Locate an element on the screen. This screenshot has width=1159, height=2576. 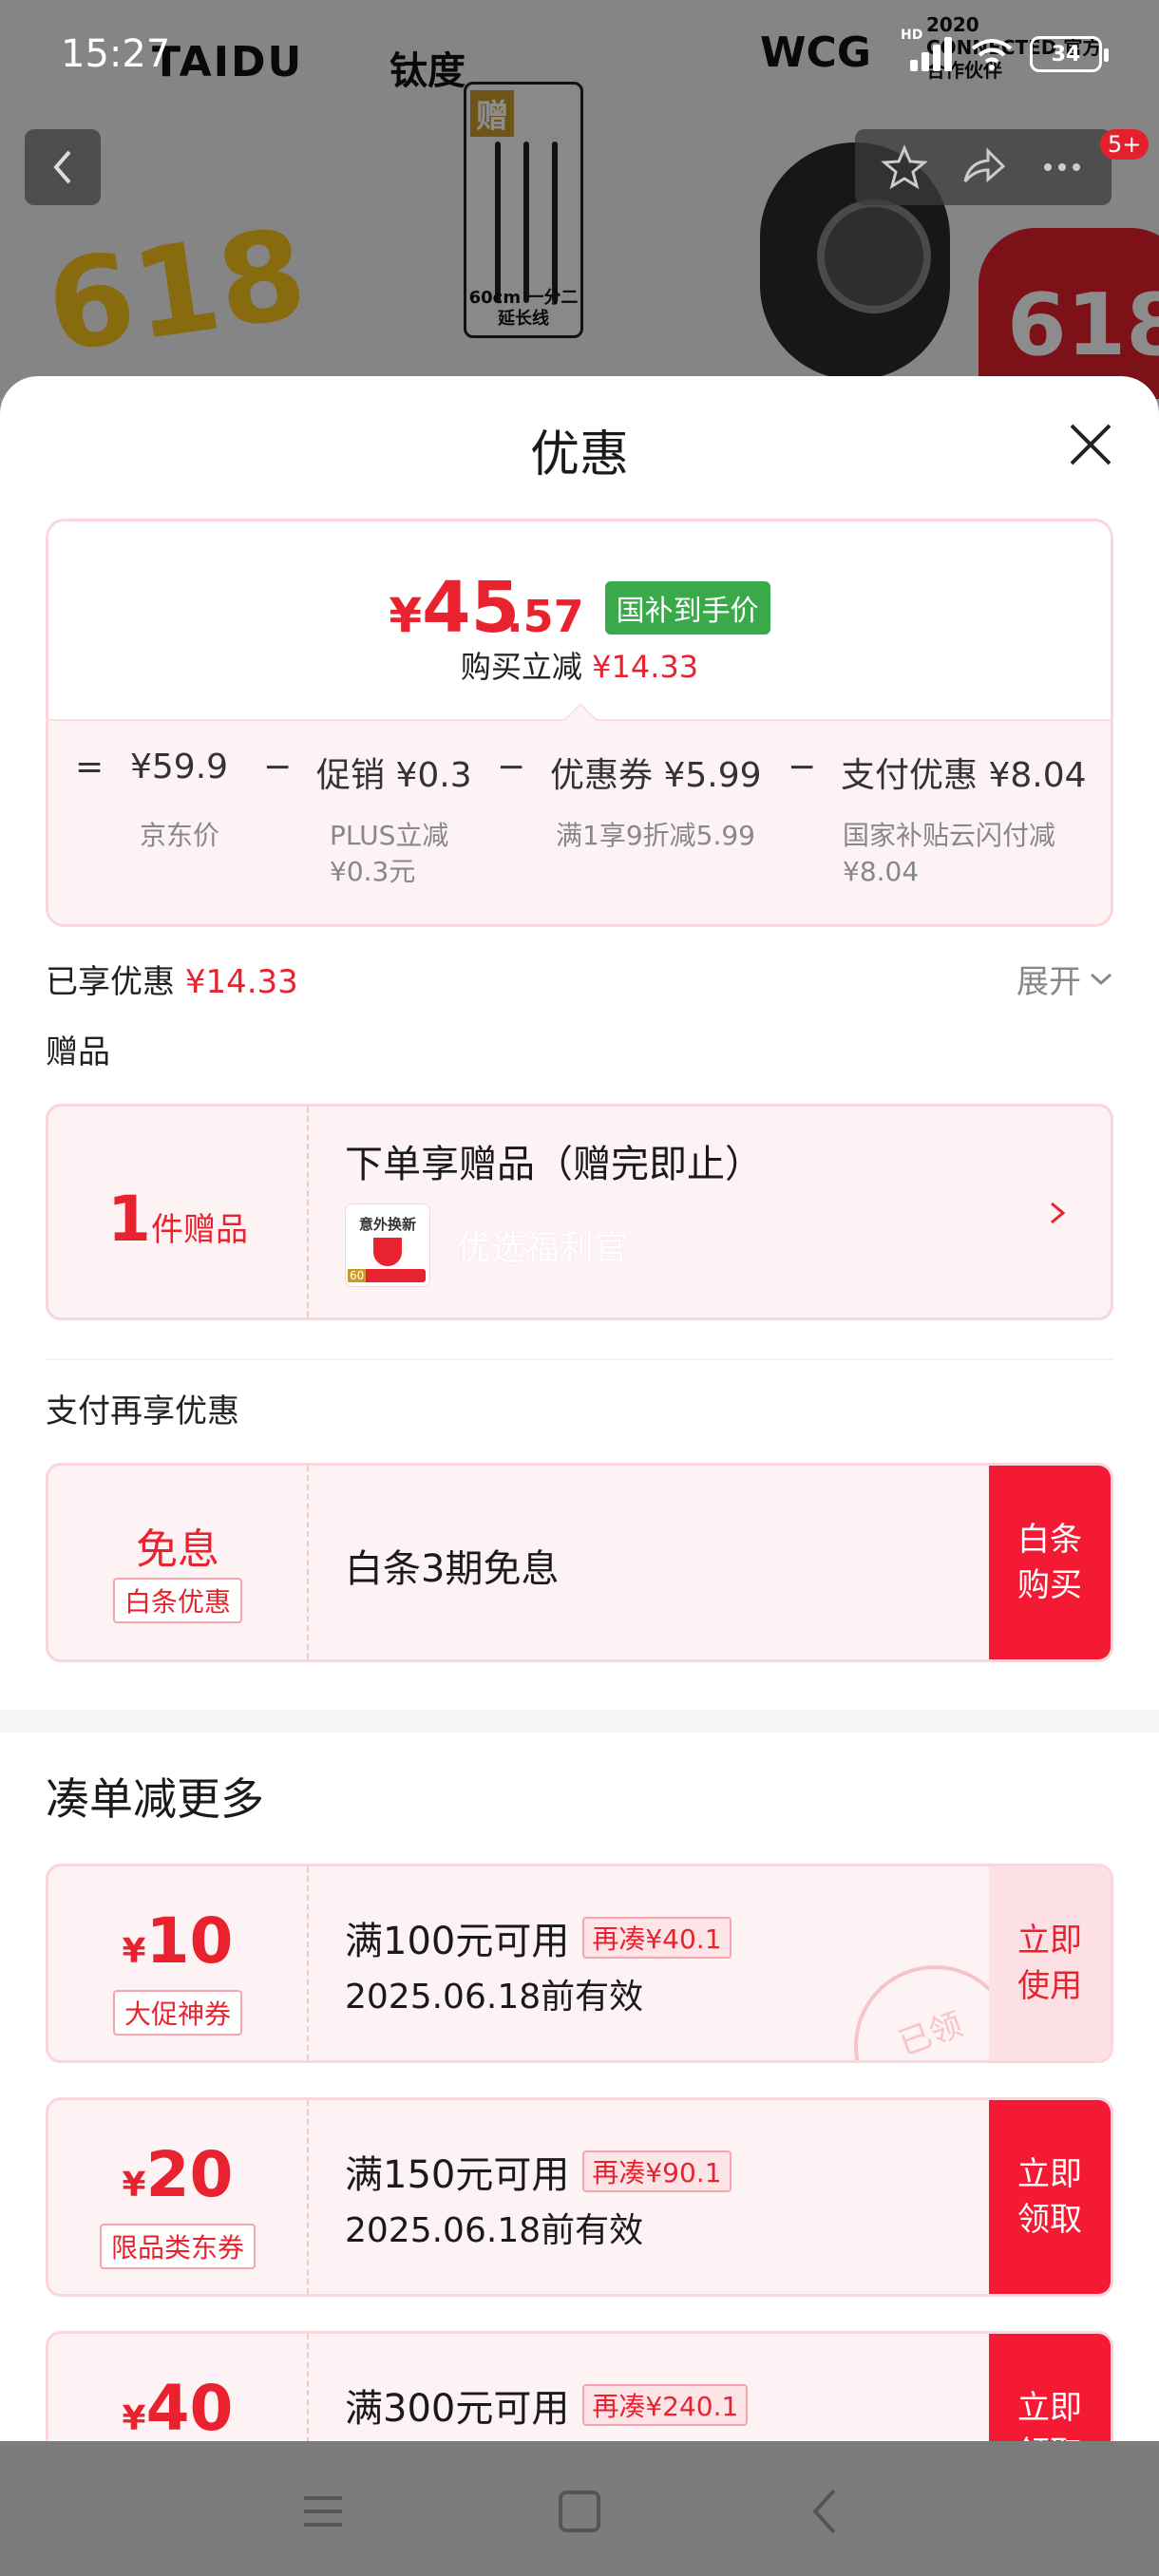
sheet-title: 优惠 is located at coordinates (579, 454).